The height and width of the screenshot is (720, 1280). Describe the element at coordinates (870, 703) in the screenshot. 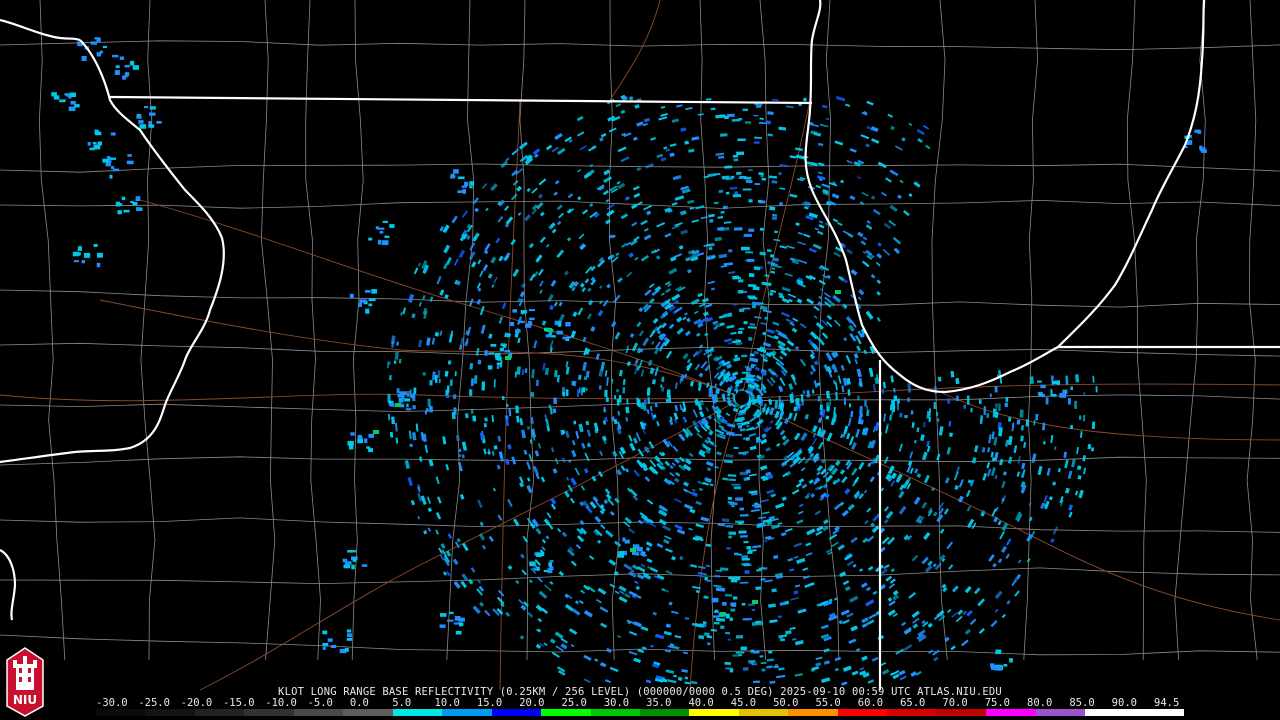

I see `legend-label: 60.0` at that location.